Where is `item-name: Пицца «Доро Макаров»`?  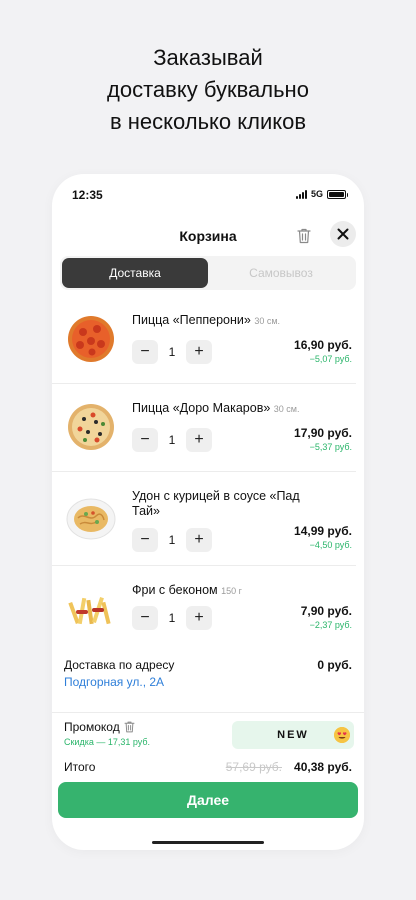 item-name: Пицца «Доро Макаров» is located at coordinates (201, 408).